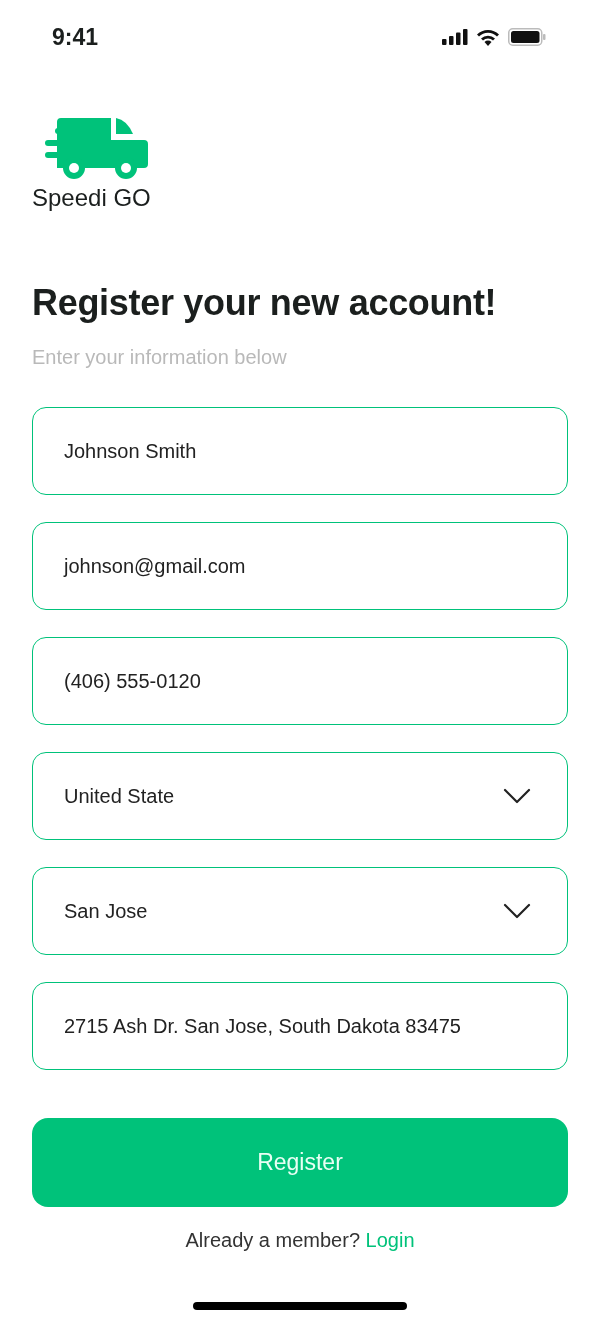 The height and width of the screenshot is (1344, 600). What do you see at coordinates (160, 357) in the screenshot?
I see `page-subtitle: Enter your information below` at bounding box center [160, 357].